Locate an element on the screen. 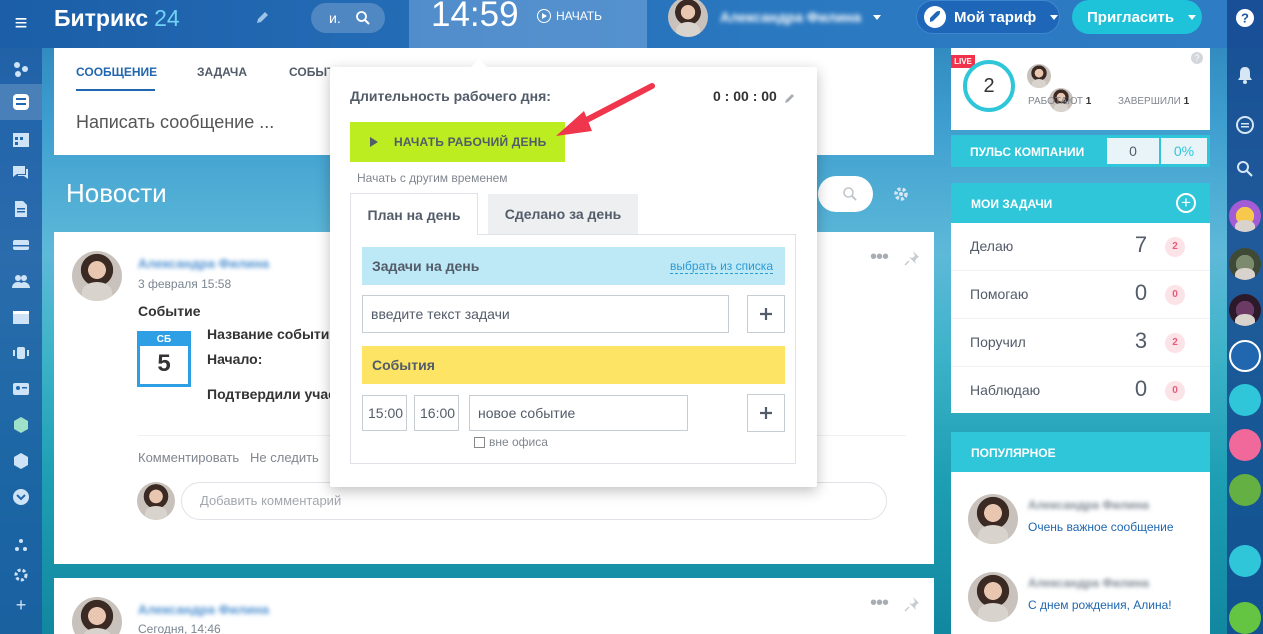 This screenshot has width=1263, height=634. window-icon is located at coordinates (21, 317).